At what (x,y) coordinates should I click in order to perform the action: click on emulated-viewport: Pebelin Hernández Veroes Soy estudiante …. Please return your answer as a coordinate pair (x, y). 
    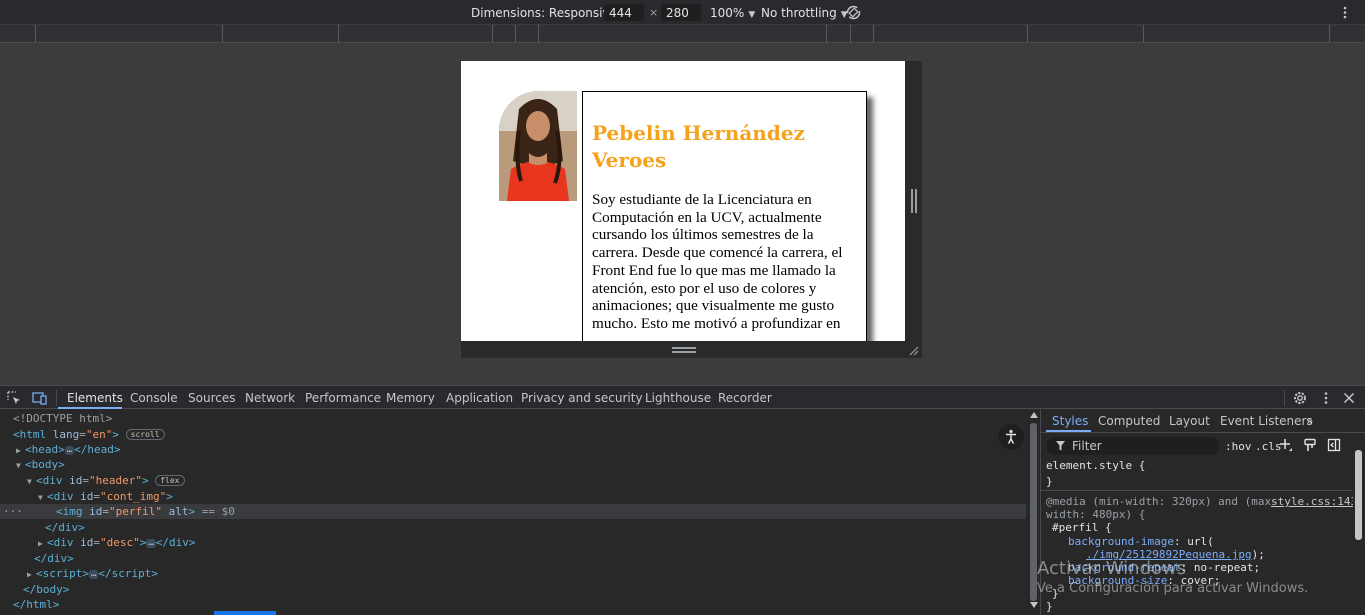
    Looking at the image, I should click on (683, 201).